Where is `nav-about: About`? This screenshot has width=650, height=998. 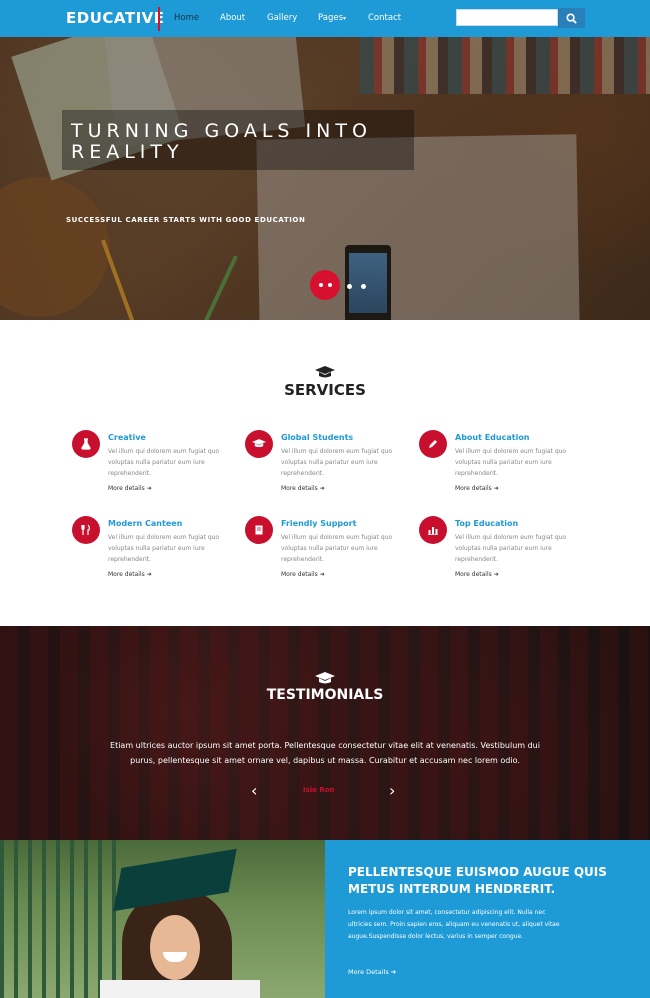
nav-about: About is located at coordinates (232, 18).